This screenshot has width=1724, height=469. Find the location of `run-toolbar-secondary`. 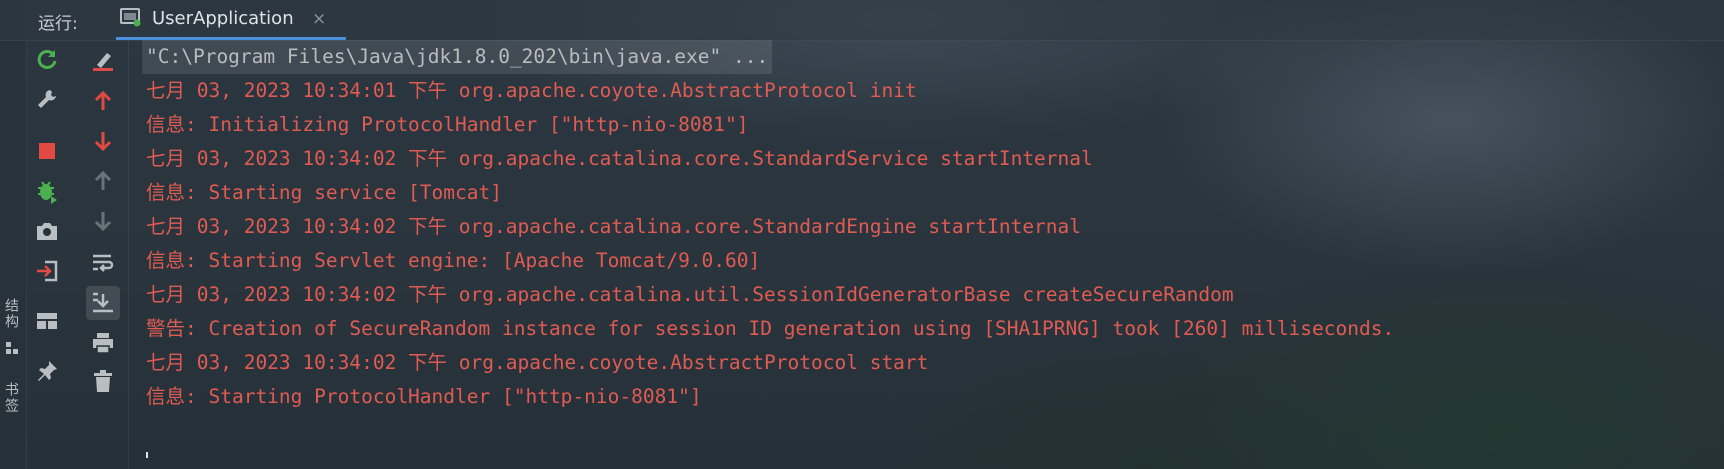

run-toolbar-secondary is located at coordinates (103, 254).